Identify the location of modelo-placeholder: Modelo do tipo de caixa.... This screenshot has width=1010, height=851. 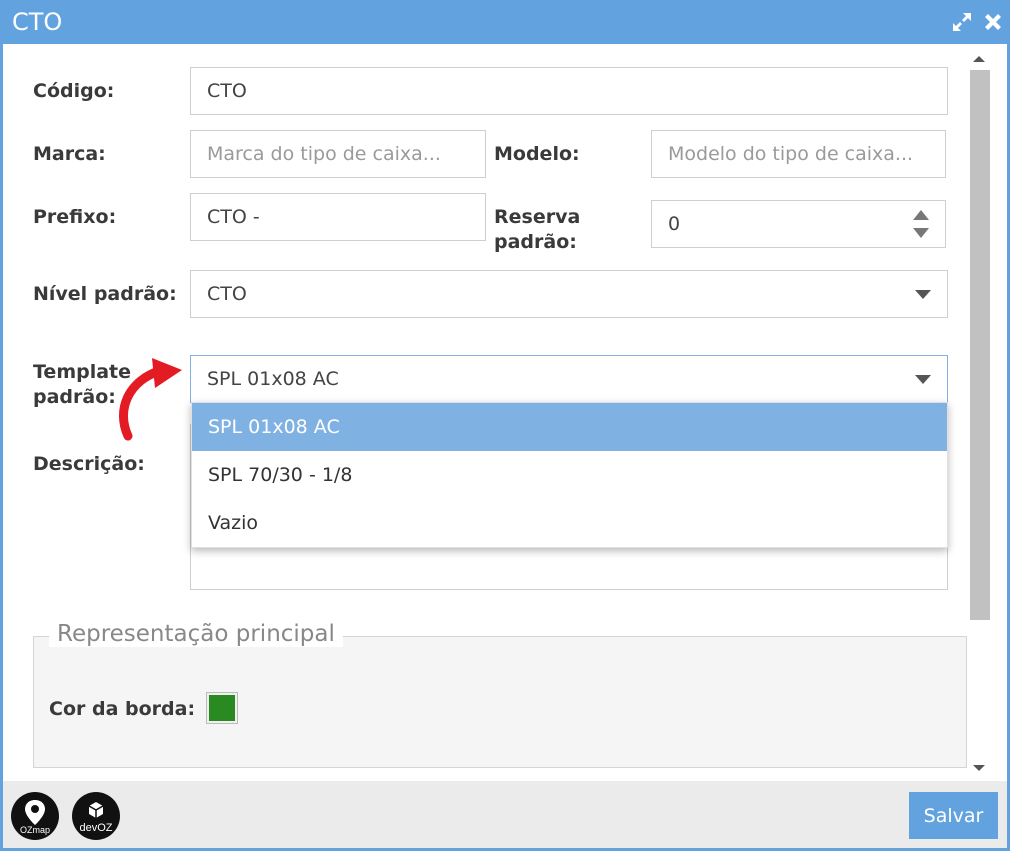
(791, 154).